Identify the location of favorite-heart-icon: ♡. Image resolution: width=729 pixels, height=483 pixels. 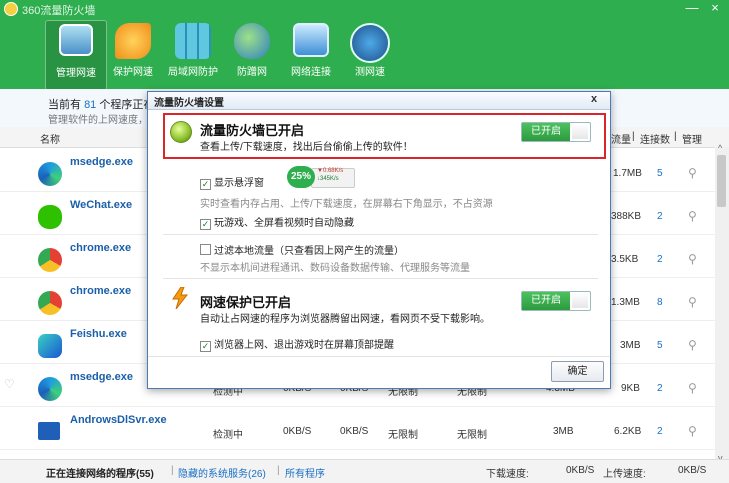
(9, 384).